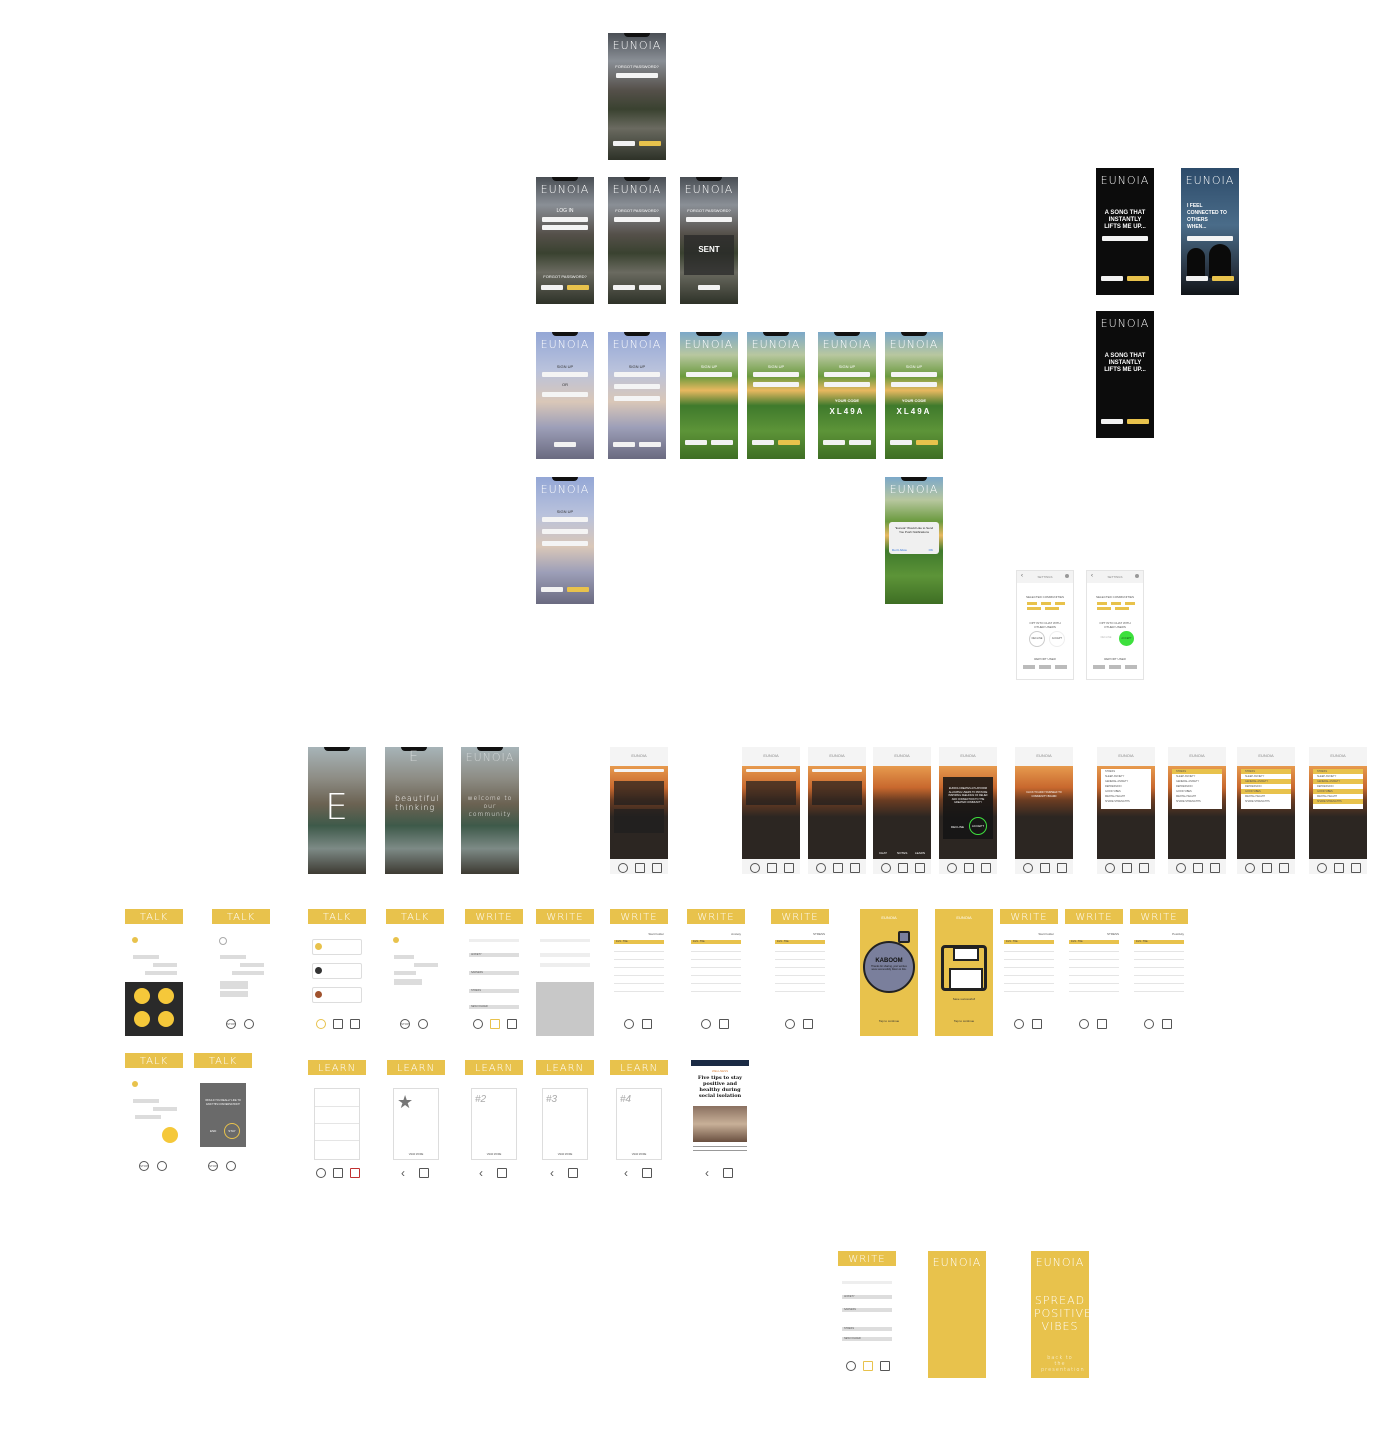  What do you see at coordinates (650, 143) in the screenshot?
I see `send-button` at bounding box center [650, 143].